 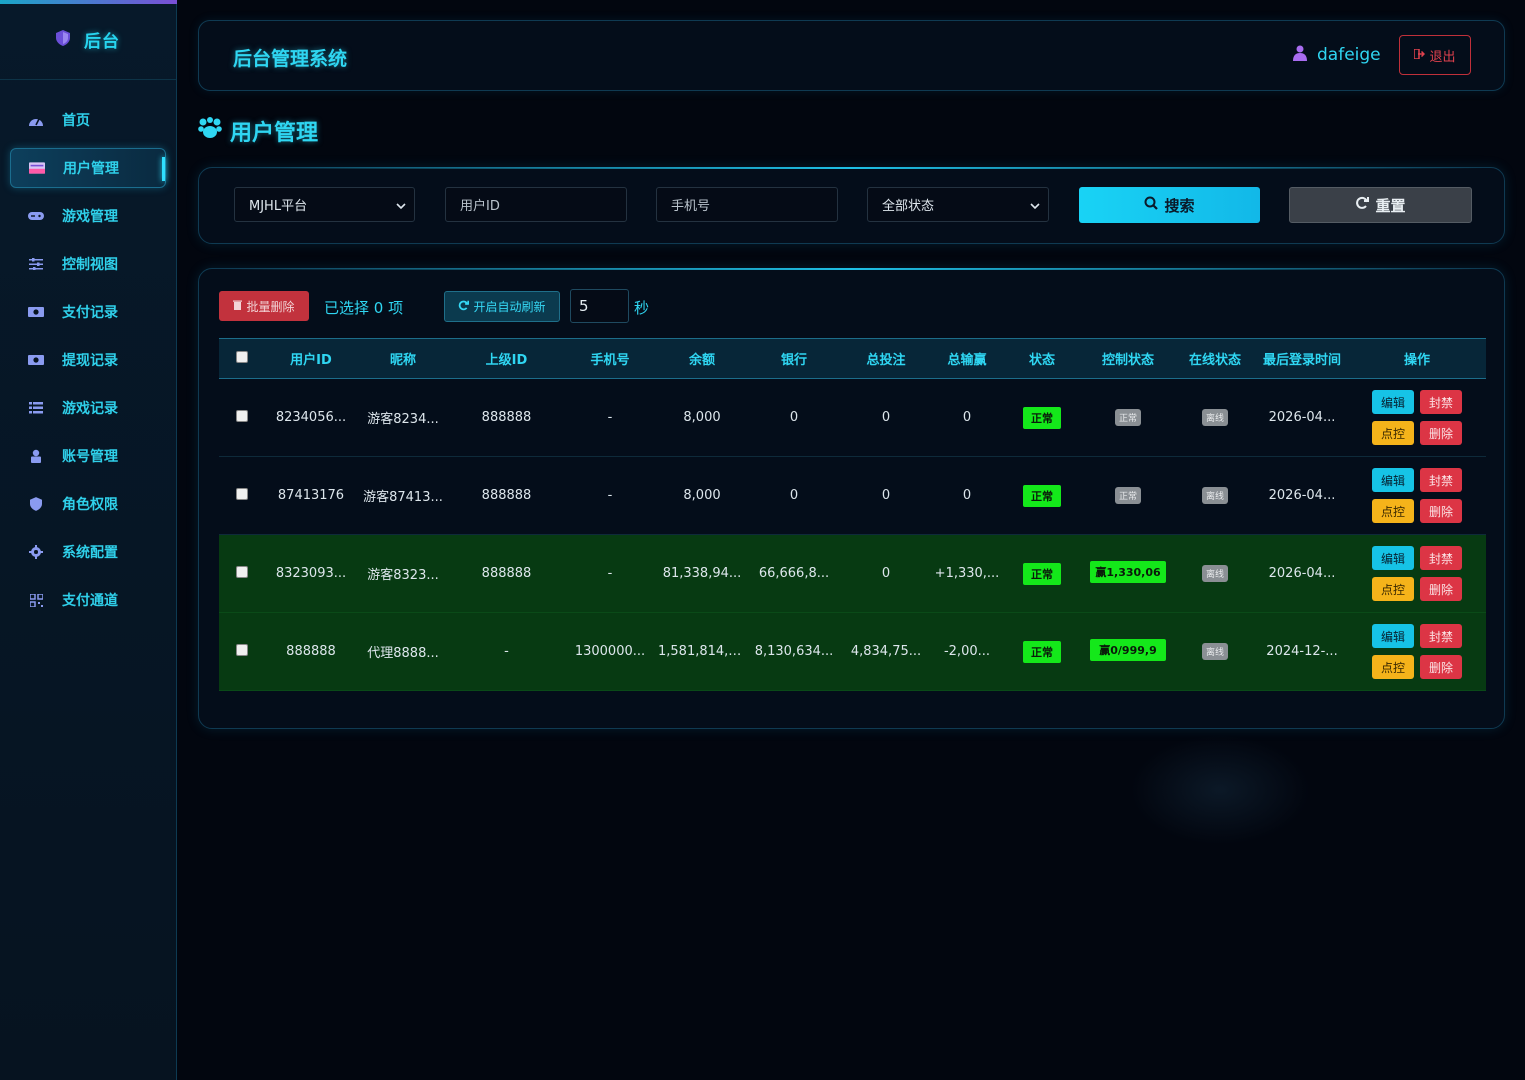 I want to click on platform-select: MJHL平台, so click(x=324, y=204).